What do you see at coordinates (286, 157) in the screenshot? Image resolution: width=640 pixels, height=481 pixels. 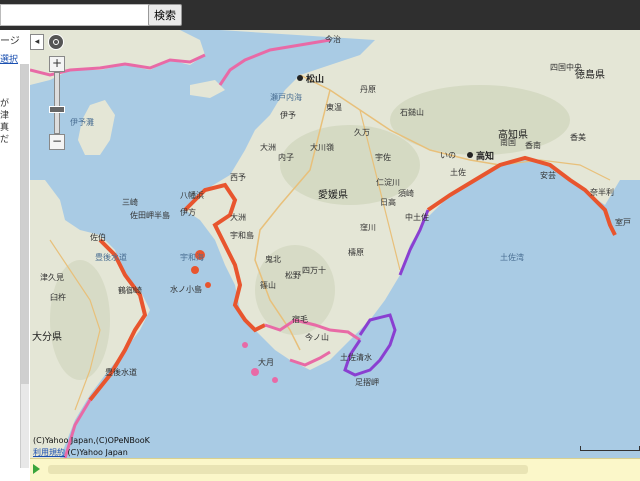 I see `place-label: 内子` at bounding box center [286, 157].